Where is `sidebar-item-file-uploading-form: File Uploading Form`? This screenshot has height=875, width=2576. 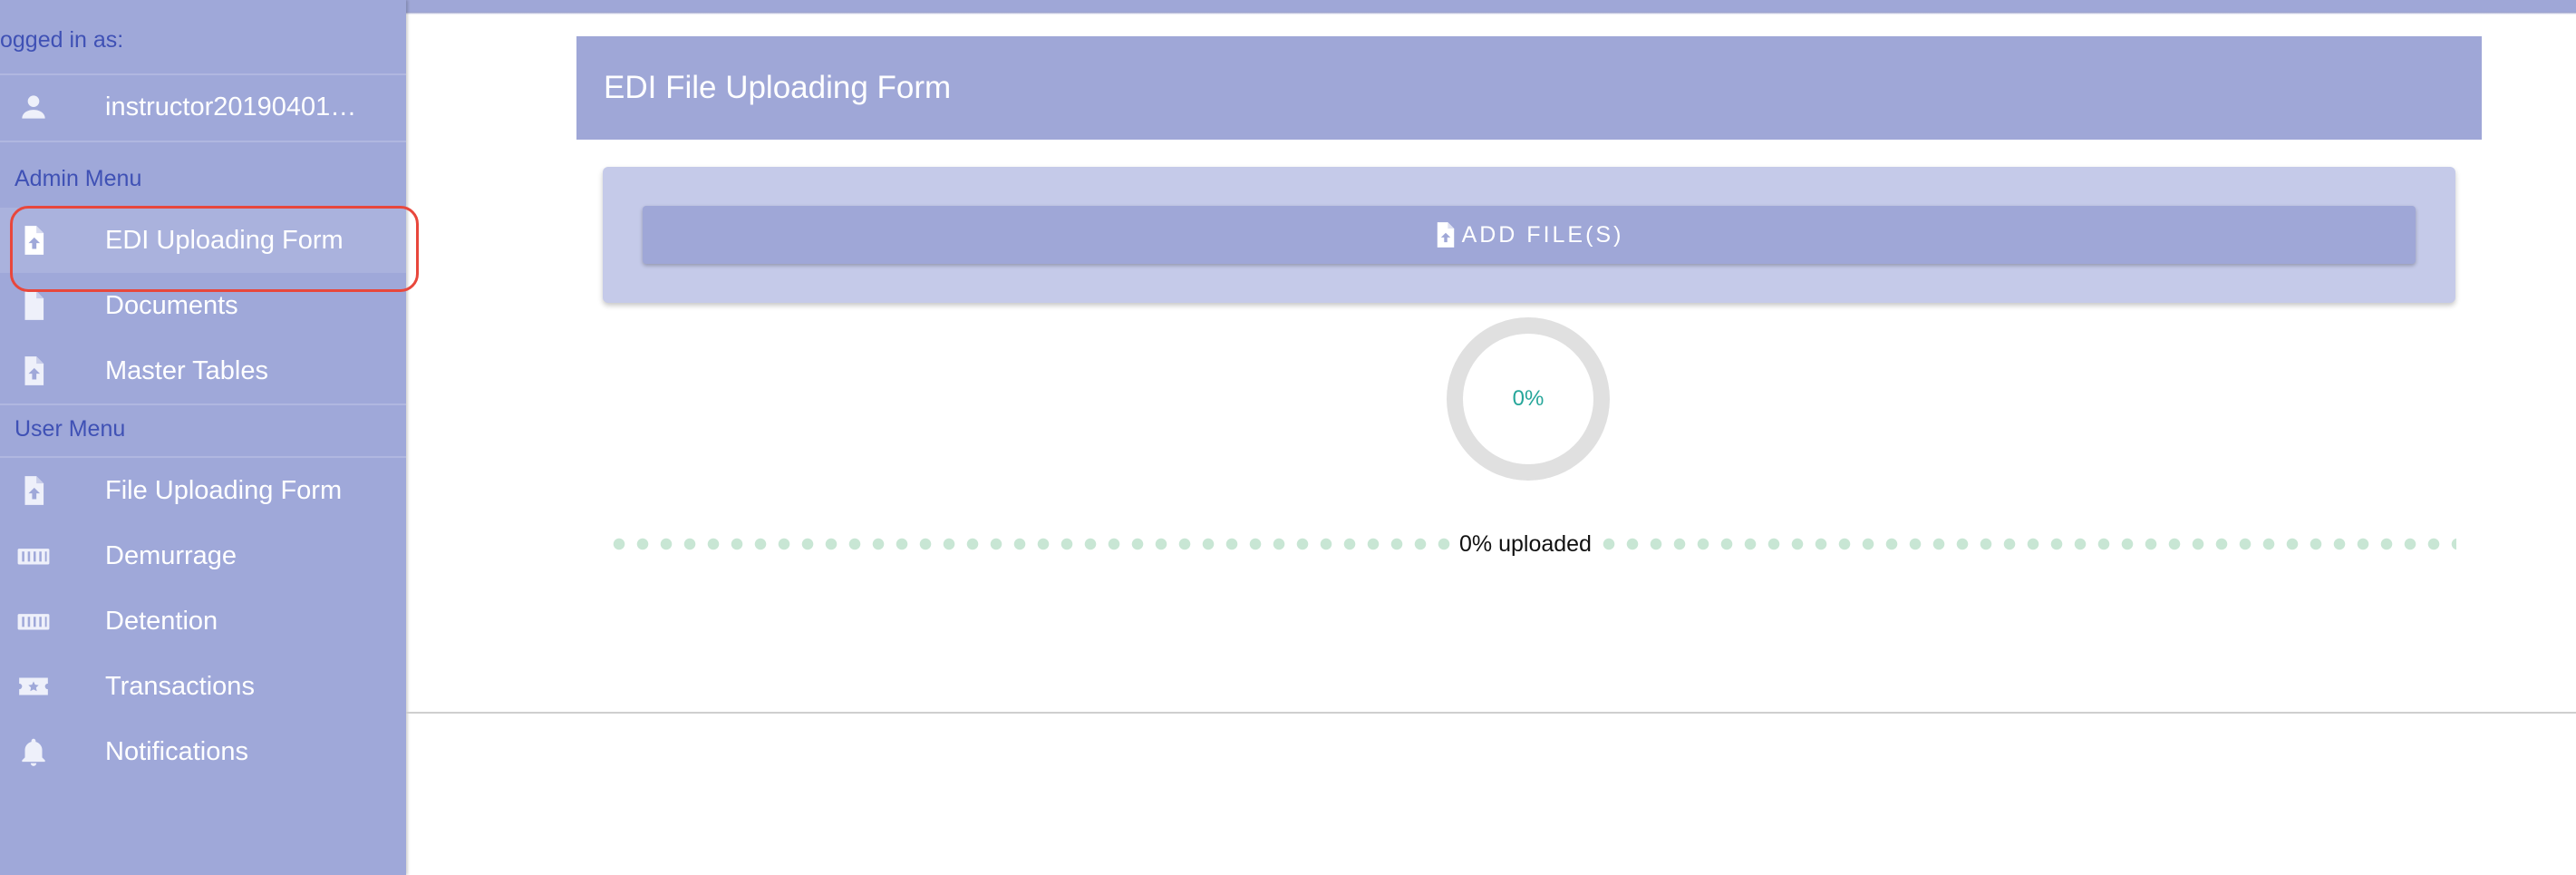 sidebar-item-file-uploading-form: File Uploading Form is located at coordinates (203, 490).